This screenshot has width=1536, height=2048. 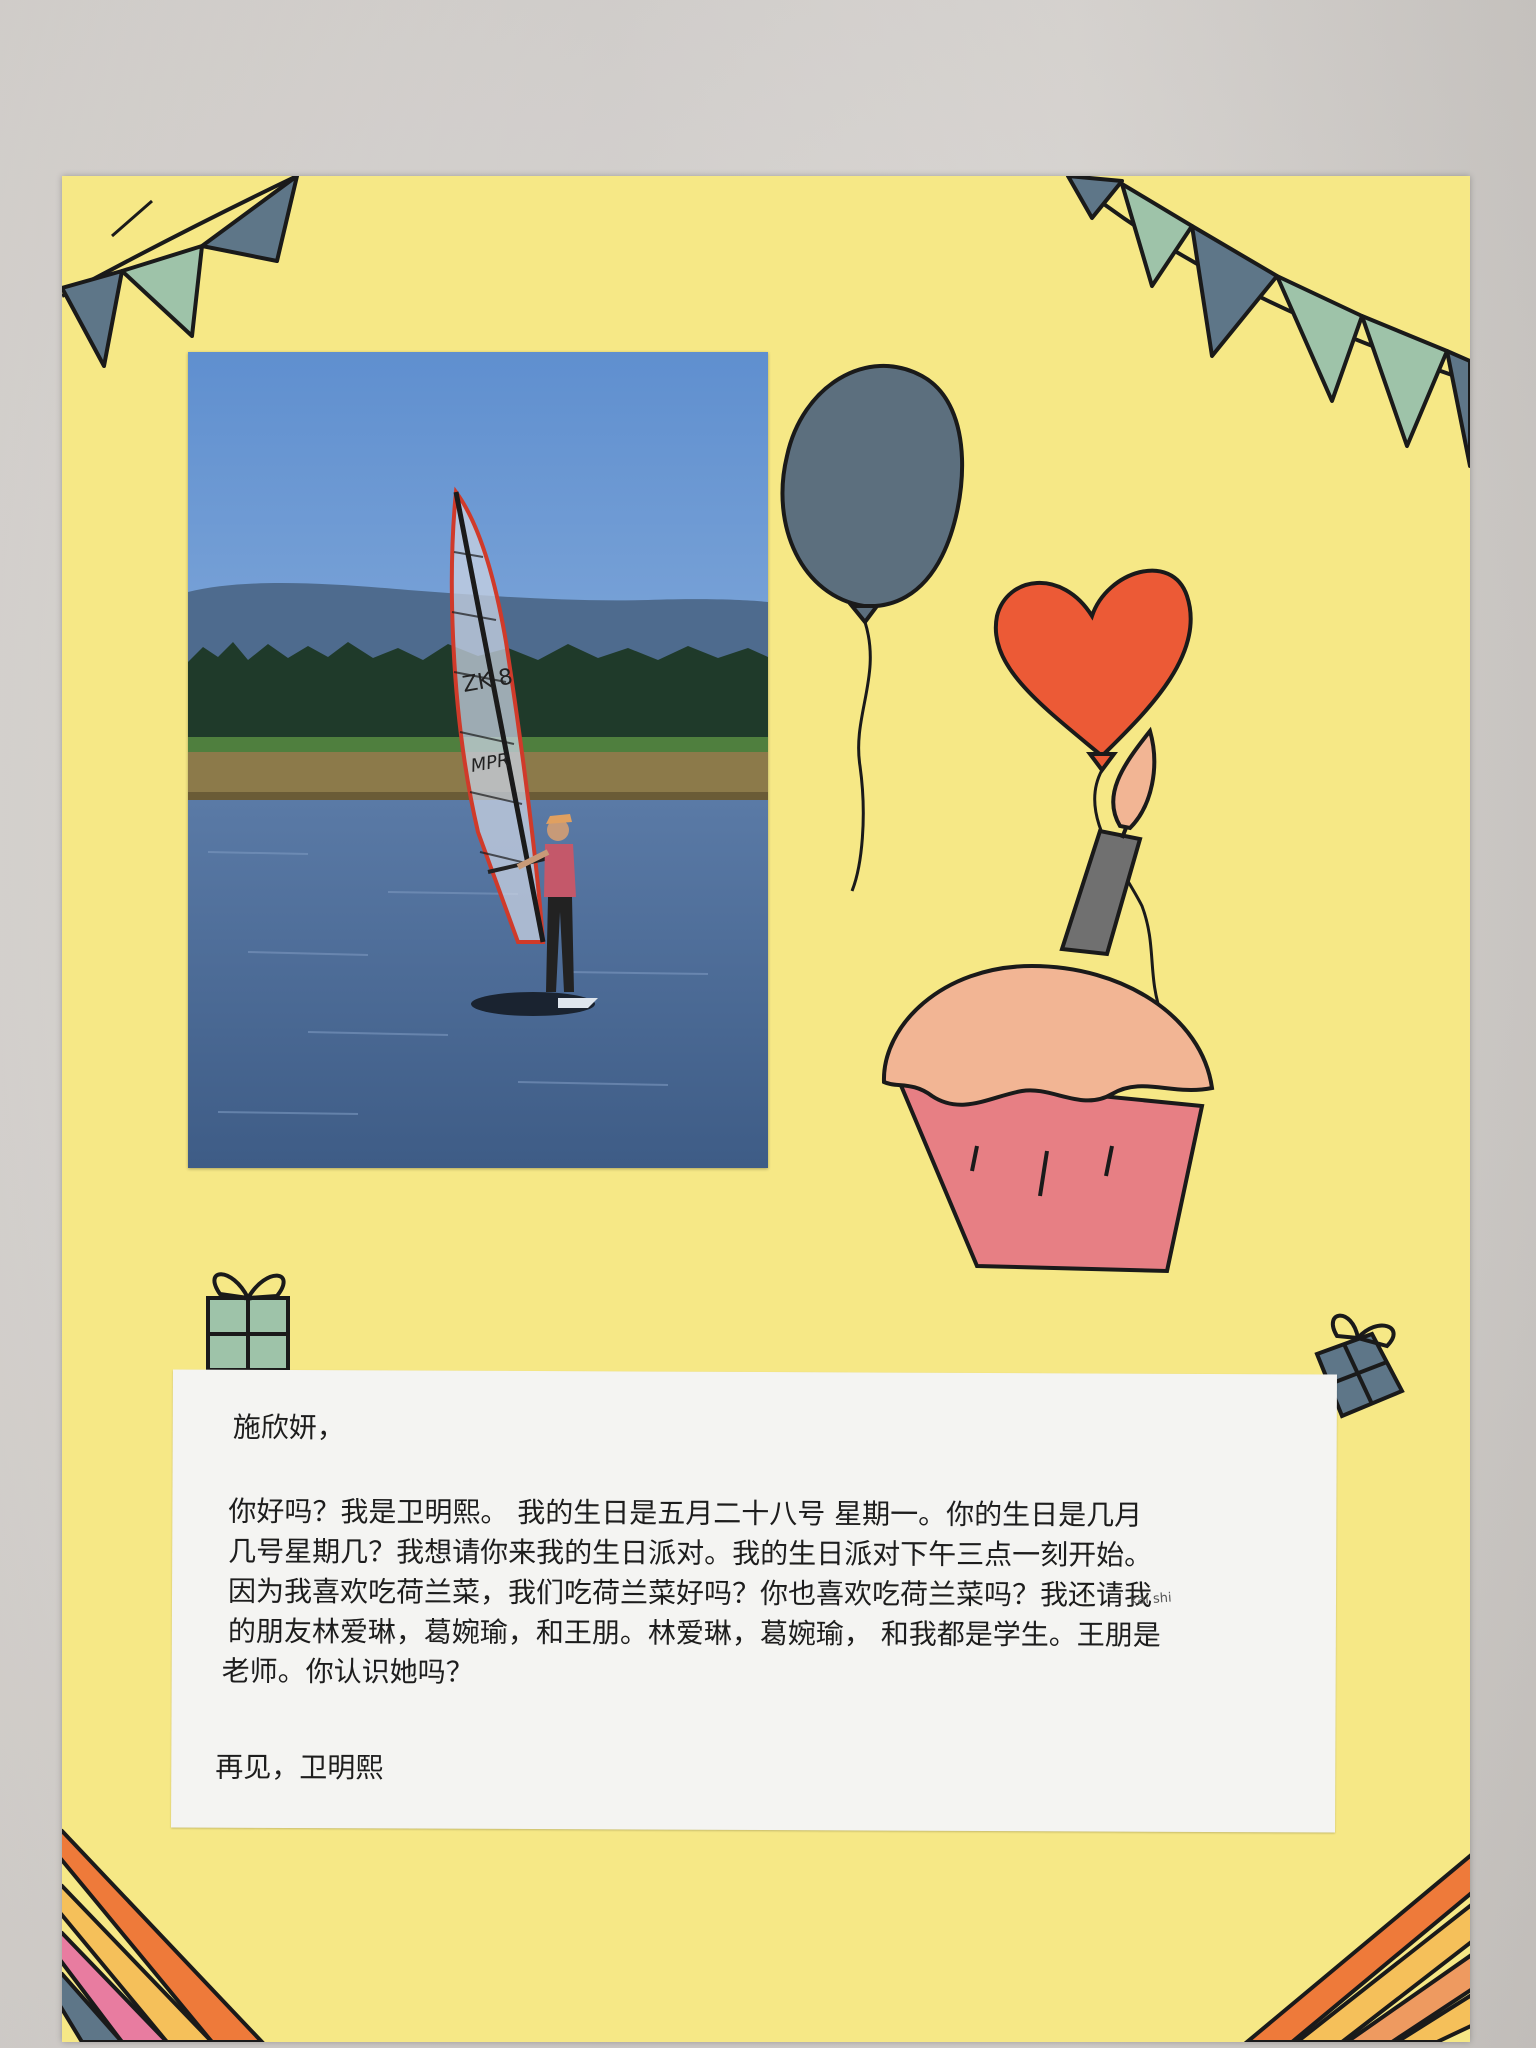 I want to click on gift-box-icon, so click(x=248, y=1322).